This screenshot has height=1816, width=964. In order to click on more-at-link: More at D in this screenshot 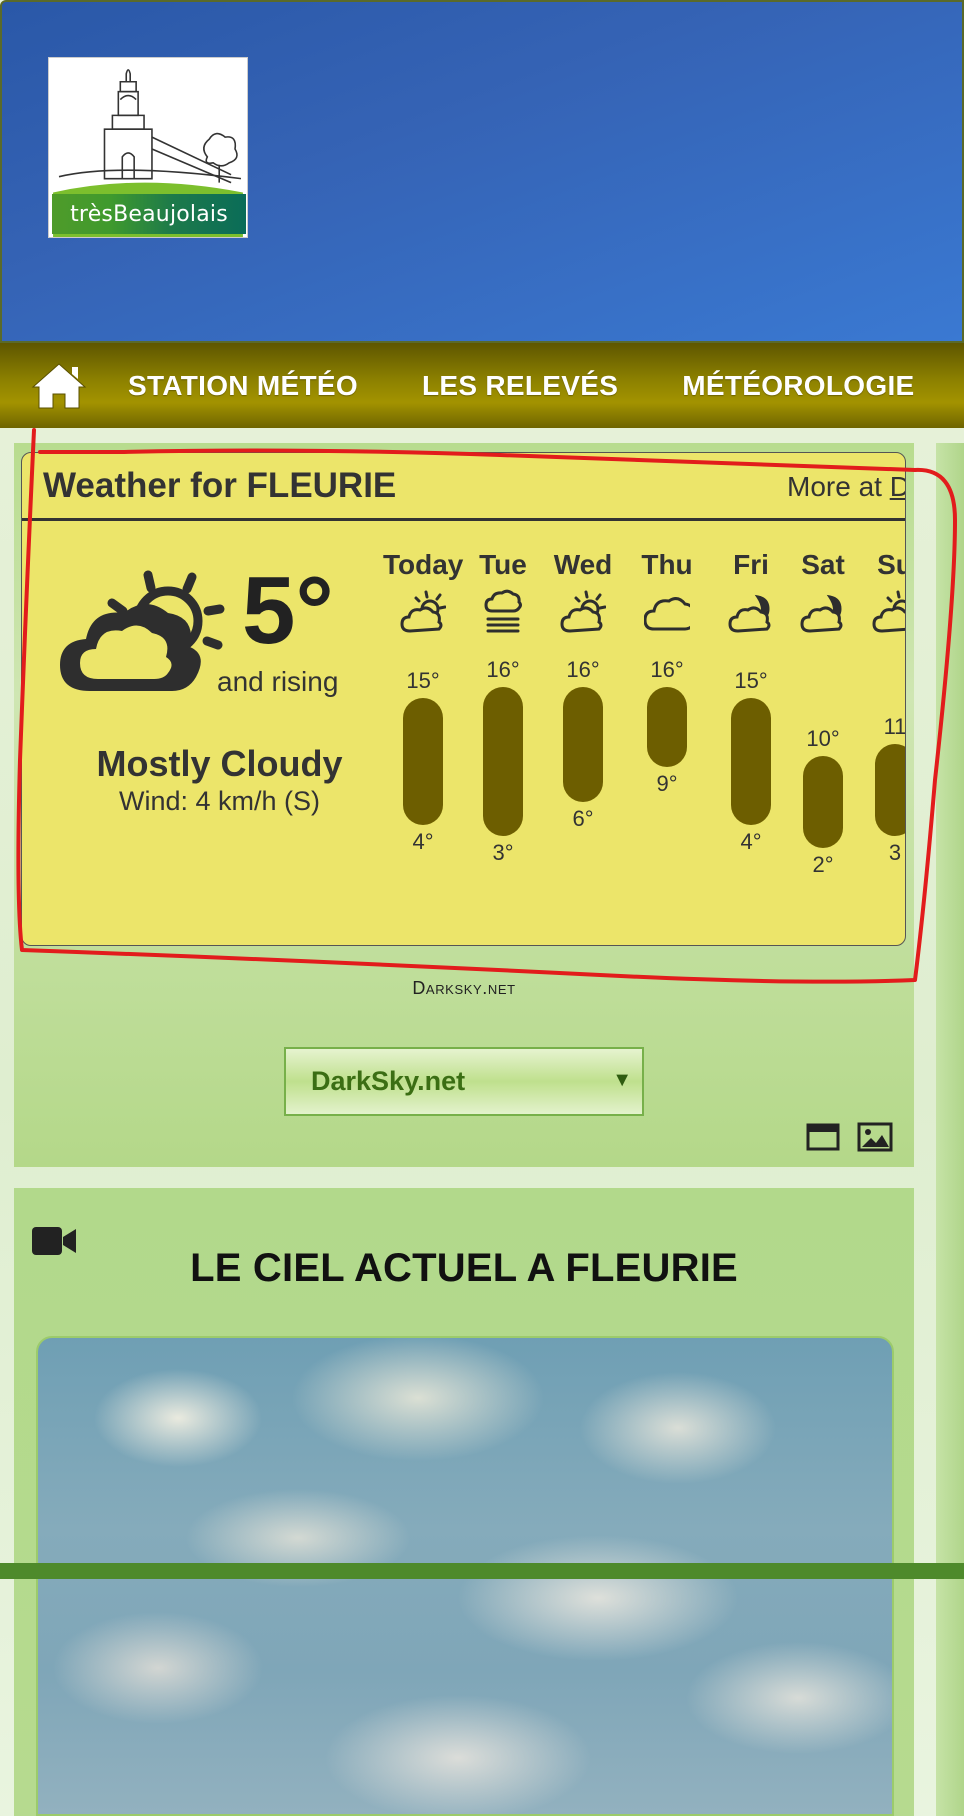, I will do `click(846, 487)`.